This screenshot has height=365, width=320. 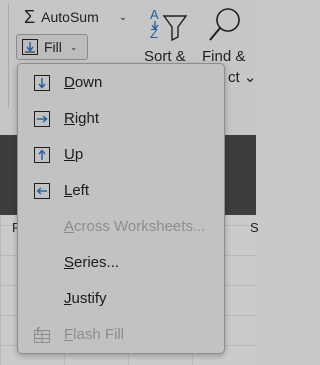 I want to click on menu-item-flash-fill: Flash Fill, so click(x=121, y=335).